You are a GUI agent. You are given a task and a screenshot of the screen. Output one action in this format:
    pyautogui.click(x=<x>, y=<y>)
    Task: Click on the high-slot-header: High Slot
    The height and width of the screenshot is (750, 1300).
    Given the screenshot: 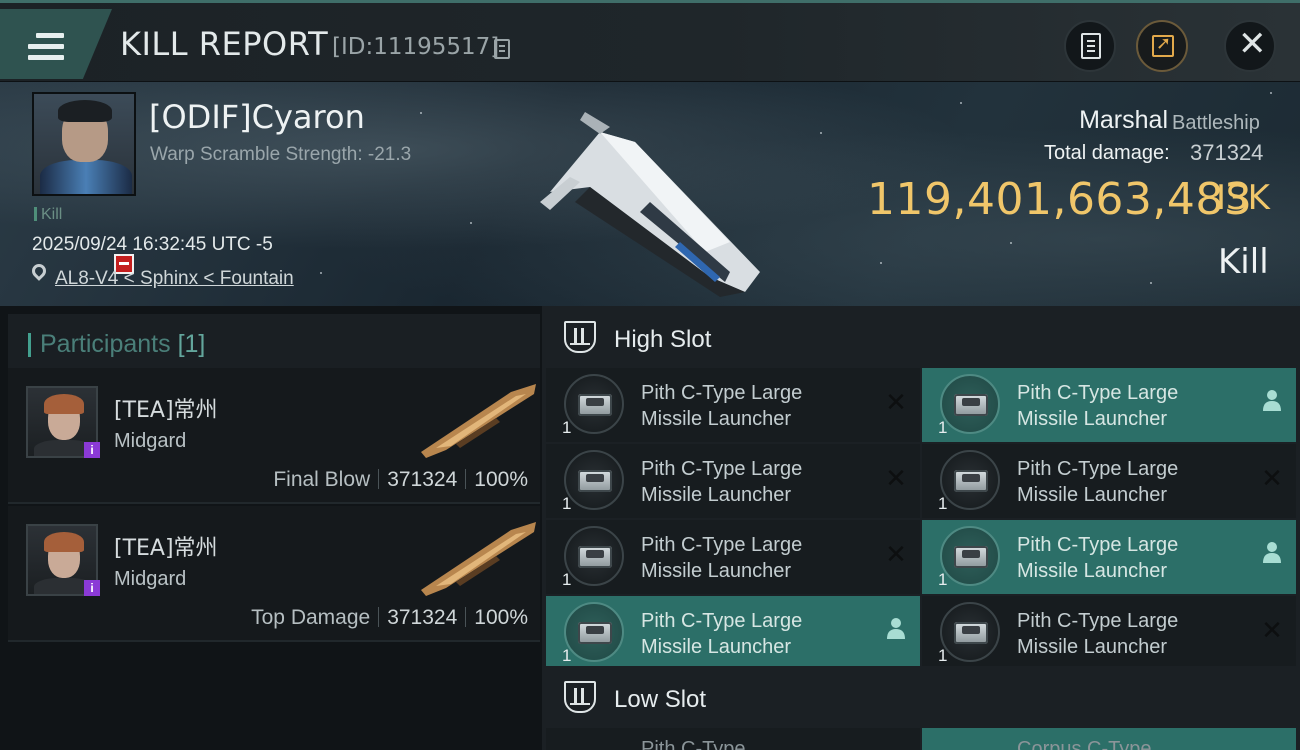 What is the action you would take?
    pyautogui.click(x=921, y=337)
    